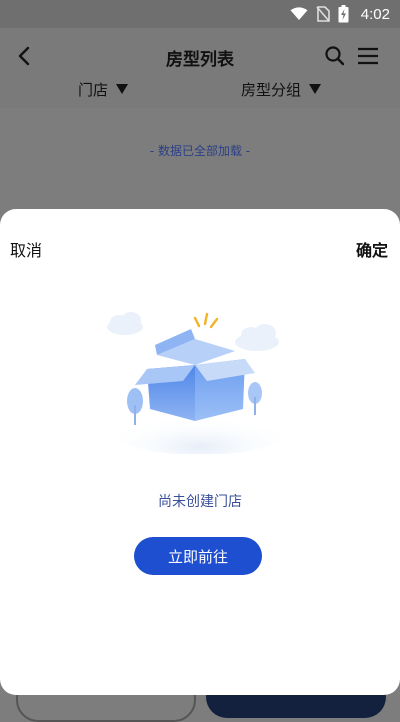 This screenshot has height=722, width=400. Describe the element at coordinates (93, 89) in the screenshot. I see `store-filter-label: 门店` at that location.